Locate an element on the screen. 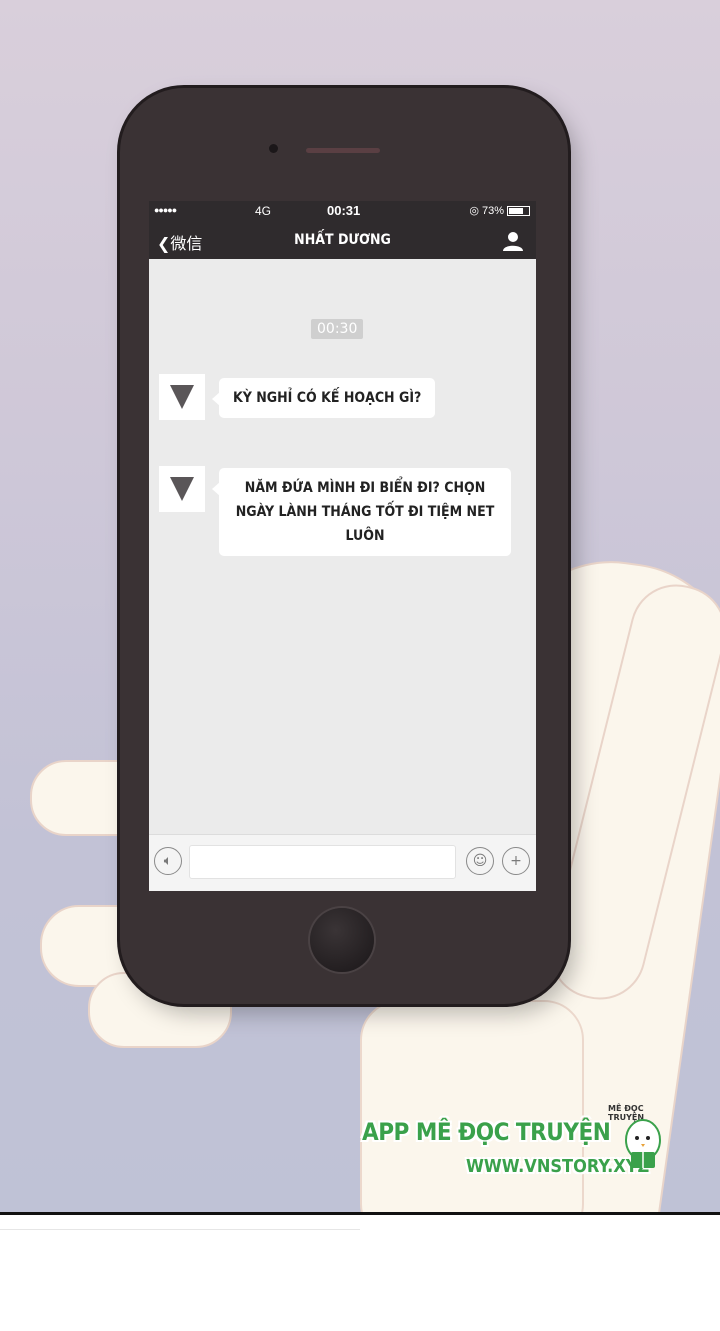 The image size is (720, 1331). smiley-icon: ☺ is located at coordinates (480, 861).